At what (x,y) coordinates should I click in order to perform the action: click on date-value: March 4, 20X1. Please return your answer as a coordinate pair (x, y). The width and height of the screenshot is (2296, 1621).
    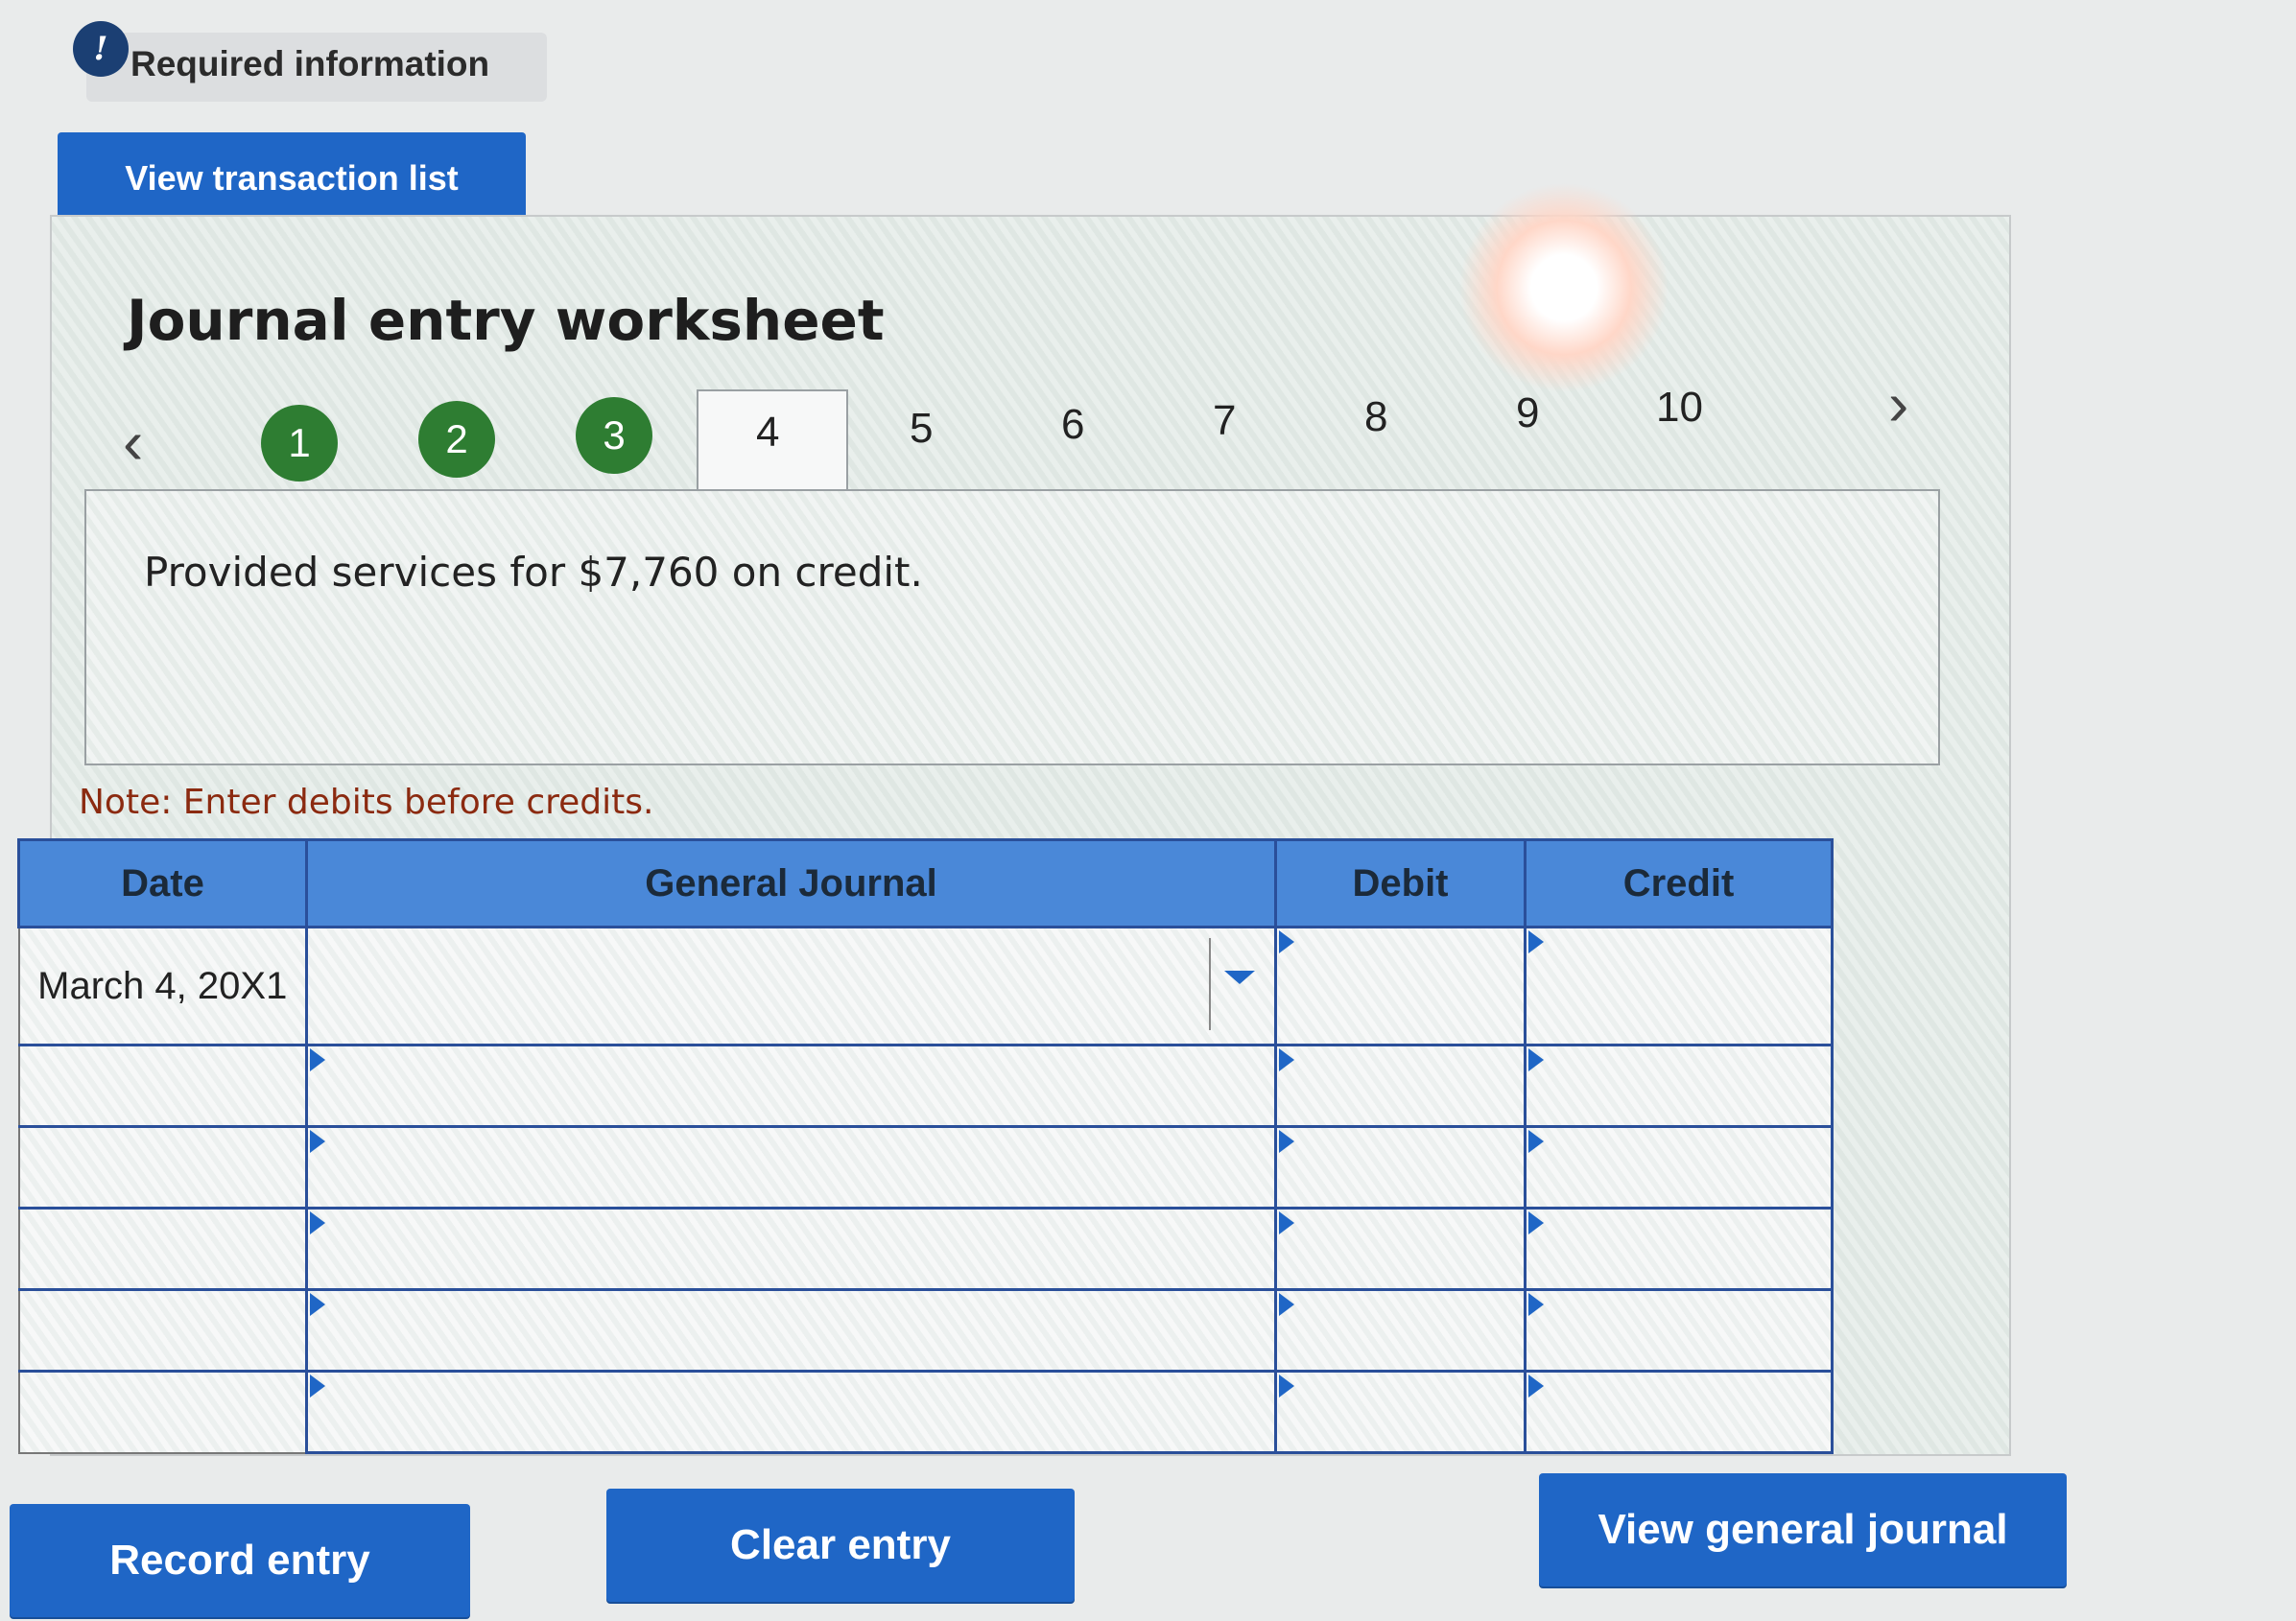
    Looking at the image, I should click on (162, 986).